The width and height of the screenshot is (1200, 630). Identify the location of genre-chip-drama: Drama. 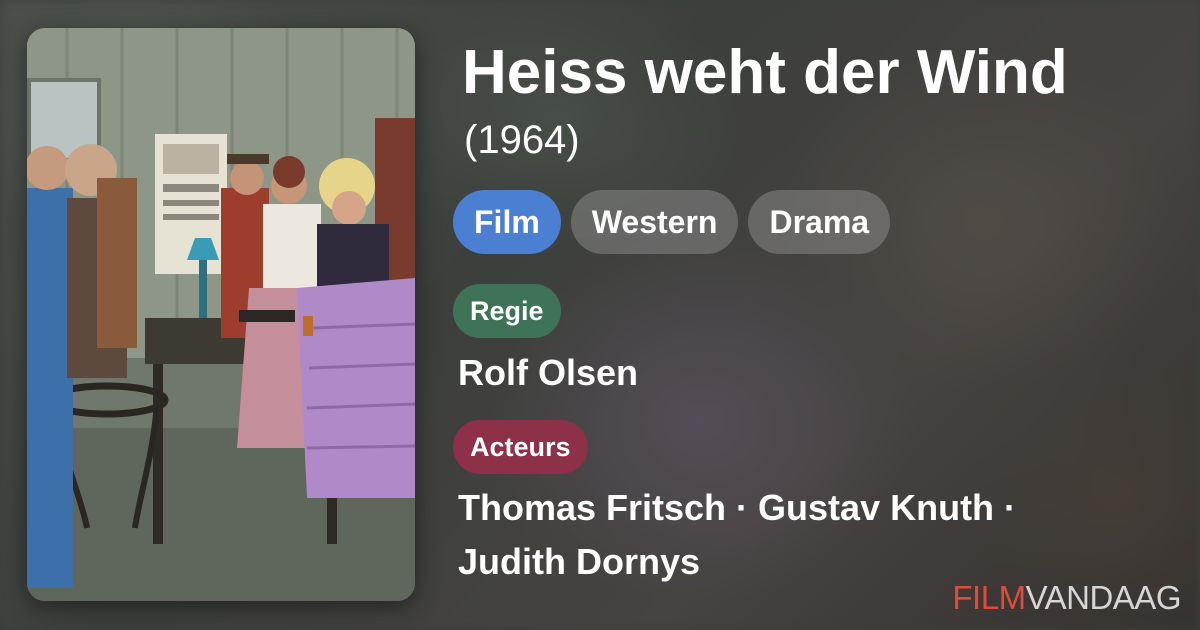
(819, 222).